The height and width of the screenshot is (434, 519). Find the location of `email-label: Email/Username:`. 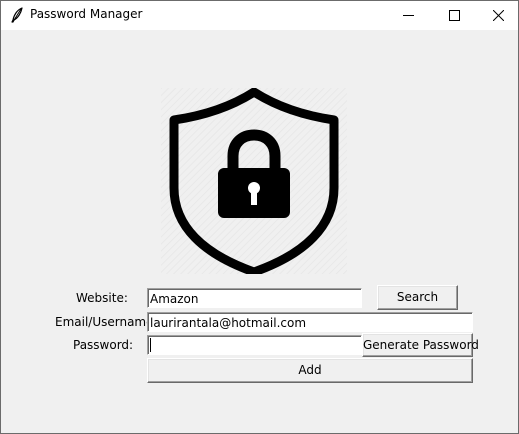

email-label: Email/Username: is located at coordinates (106, 322).